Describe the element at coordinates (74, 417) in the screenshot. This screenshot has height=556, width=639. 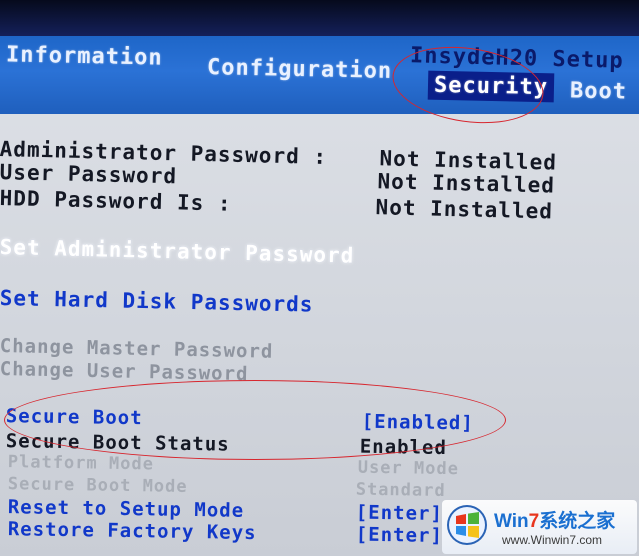
I see `secure-boot-label: Secure Boot` at that location.